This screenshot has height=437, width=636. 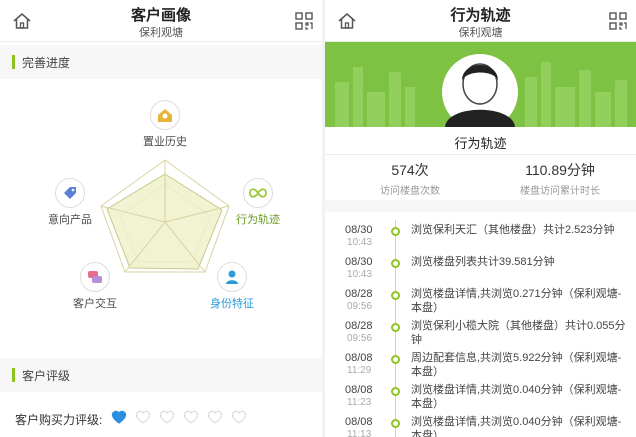 I want to click on timeline-row: 08/28 09:56 浏览楼盘详情,共浏览0.271分钟（保利观塘-本盘）, so click(x=480, y=302).